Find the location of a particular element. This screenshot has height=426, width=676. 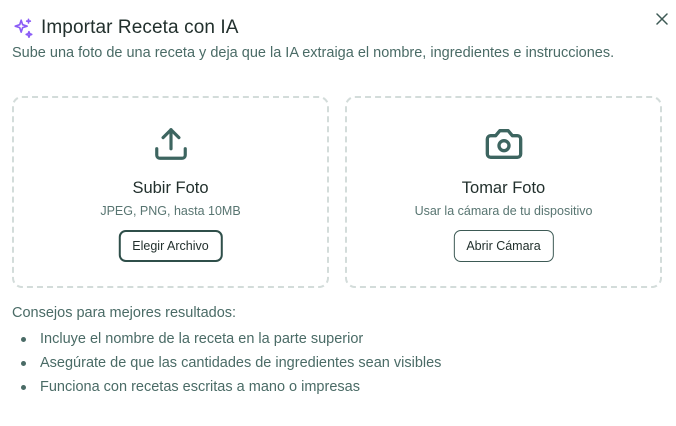

open-camera-button: Abrir Cámara is located at coordinates (503, 246).